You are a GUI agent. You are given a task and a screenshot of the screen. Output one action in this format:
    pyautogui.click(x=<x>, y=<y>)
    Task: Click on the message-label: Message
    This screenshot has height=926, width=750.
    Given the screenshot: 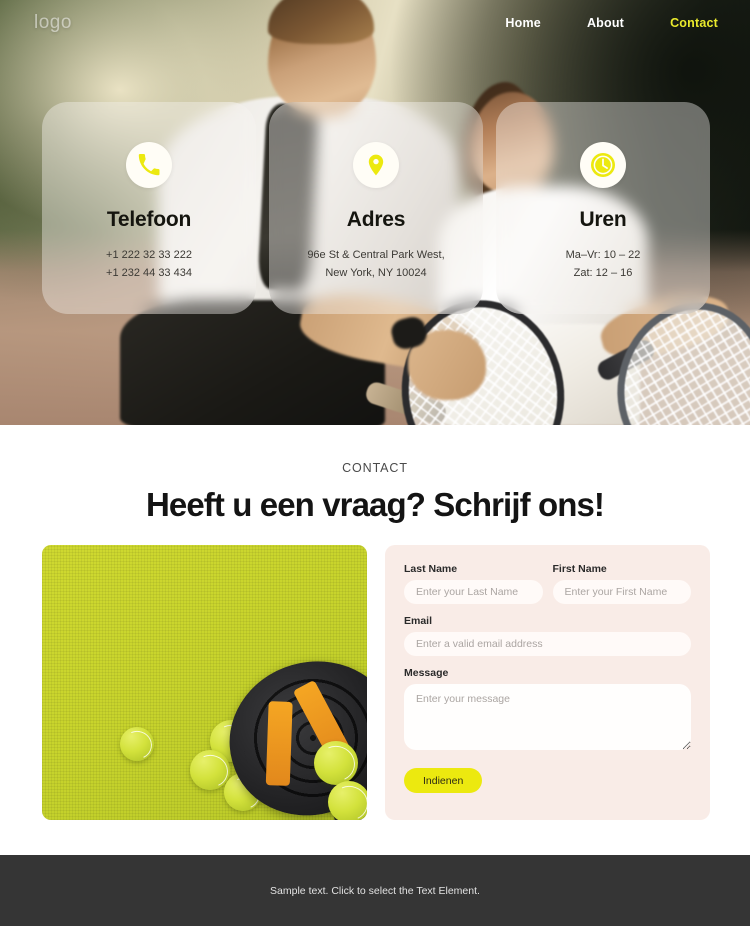 What is the action you would take?
    pyautogui.click(x=426, y=673)
    